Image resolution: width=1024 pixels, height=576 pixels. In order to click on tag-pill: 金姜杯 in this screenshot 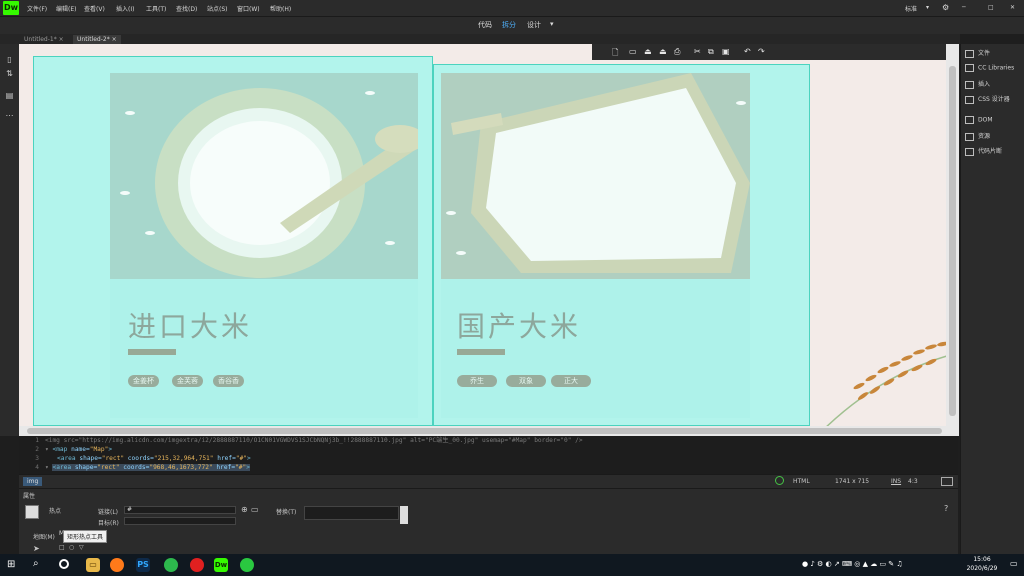, I will do `click(143, 381)`.